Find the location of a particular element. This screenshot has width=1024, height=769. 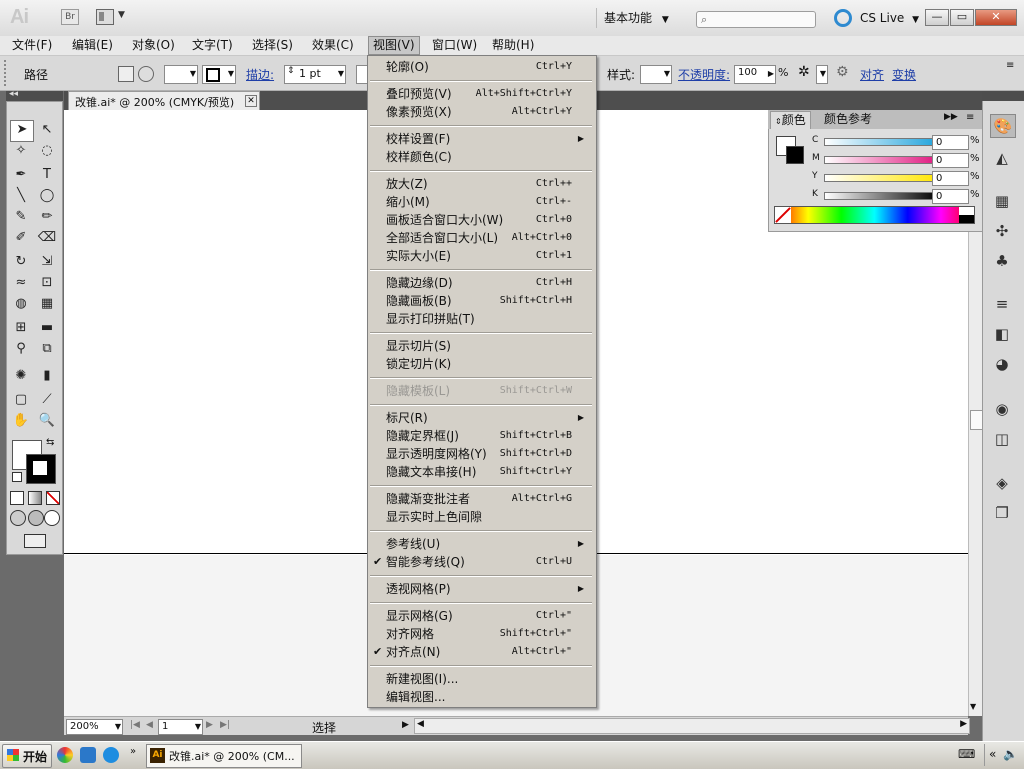

collapse-icon: ◂◂ is located at coordinates (13, 94).